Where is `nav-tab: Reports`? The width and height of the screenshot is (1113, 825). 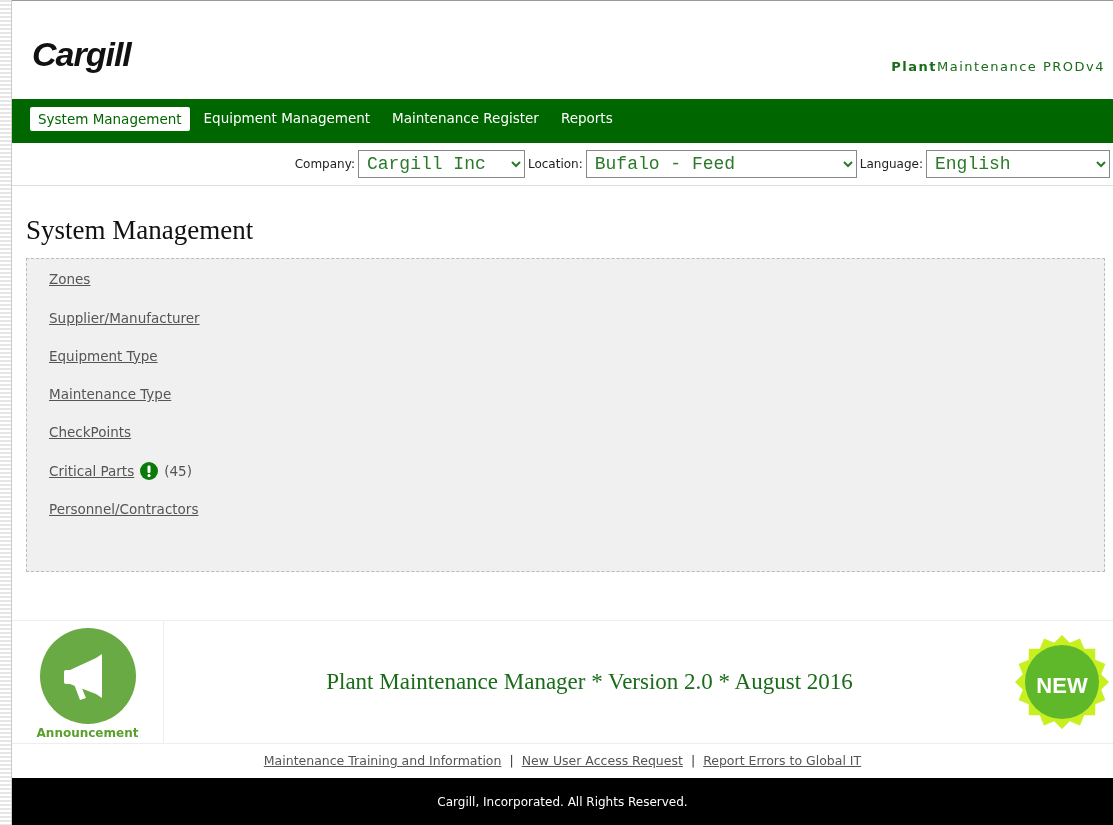
nav-tab: Reports is located at coordinates (586, 118).